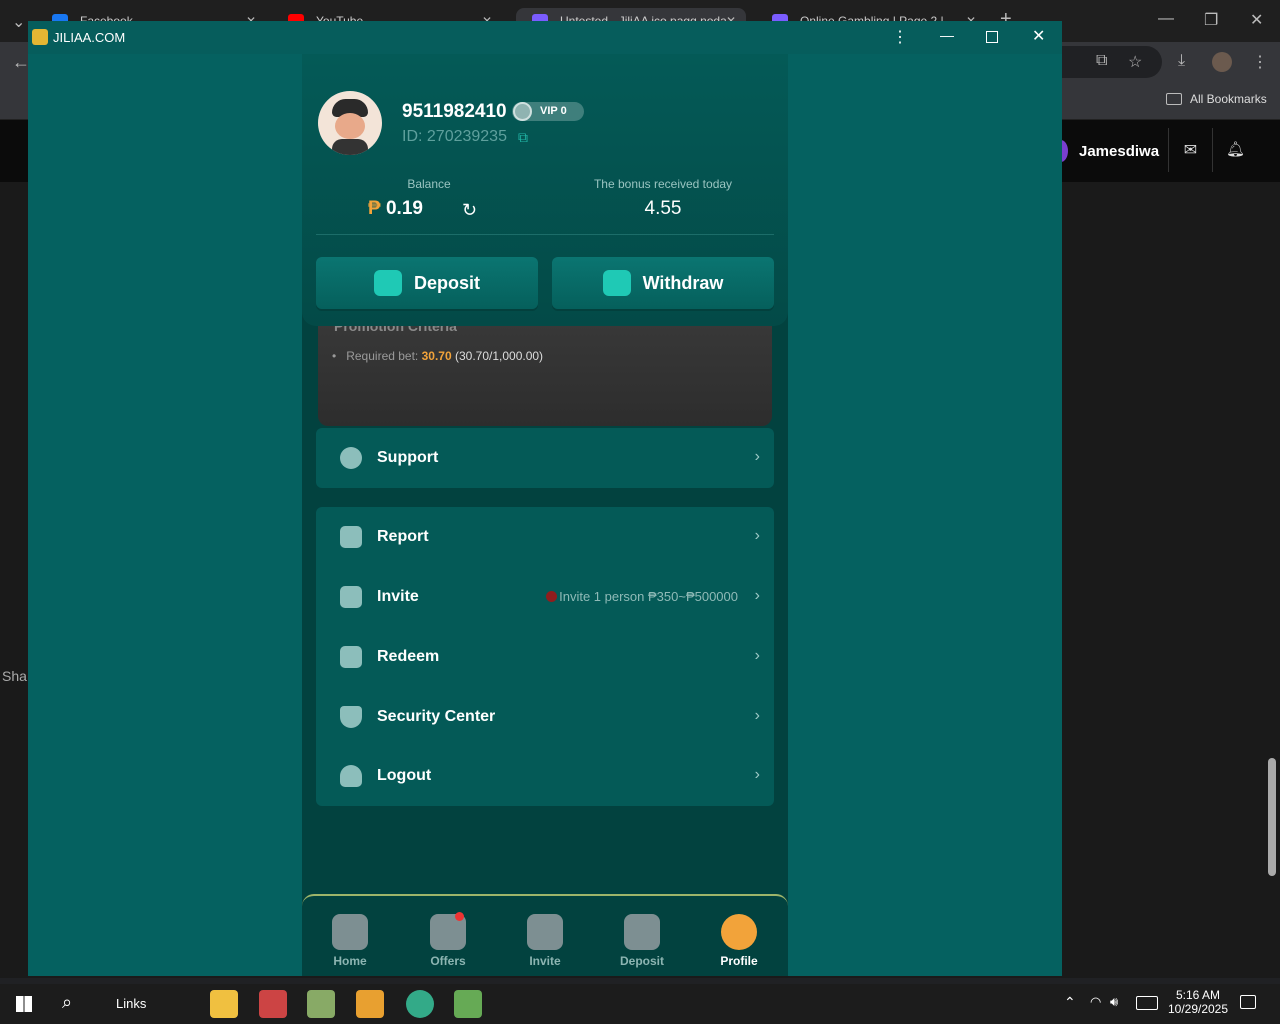 This screenshot has height=1024, width=1280. Describe the element at coordinates (1070, 1002) in the screenshot. I see `chevron-up-icon: ⌃` at that location.